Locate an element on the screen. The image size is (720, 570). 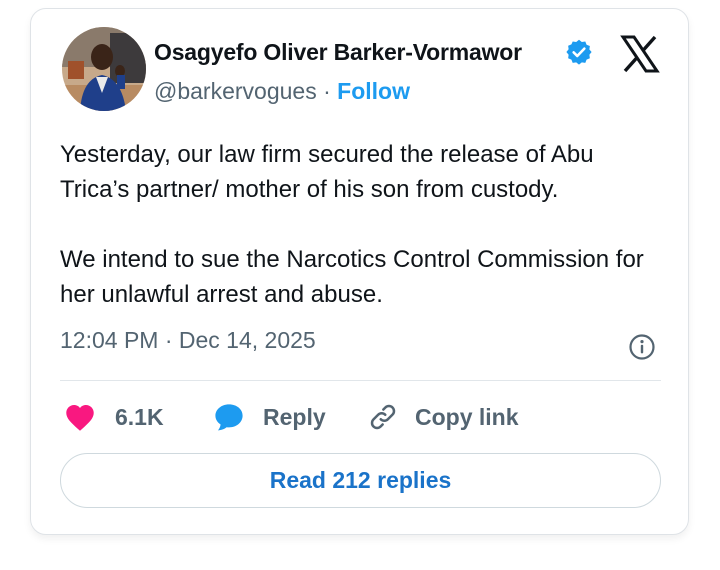
read-replies-button: Read 212 replies is located at coordinates (360, 480).